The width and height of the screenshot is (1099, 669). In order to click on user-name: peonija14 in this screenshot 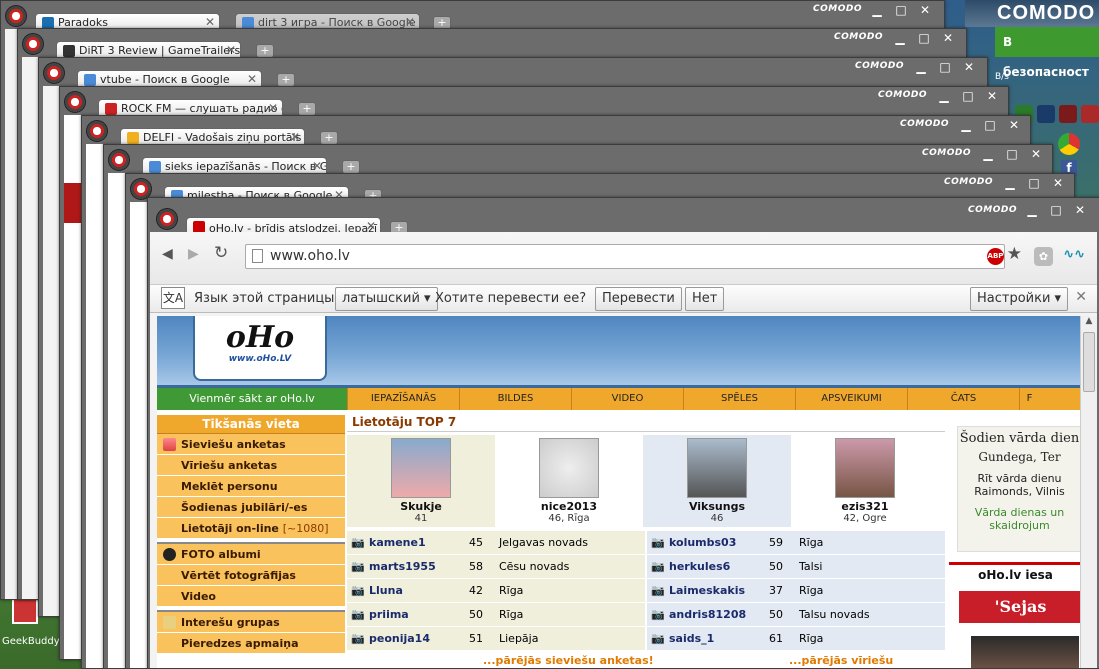, I will do `click(419, 638)`.